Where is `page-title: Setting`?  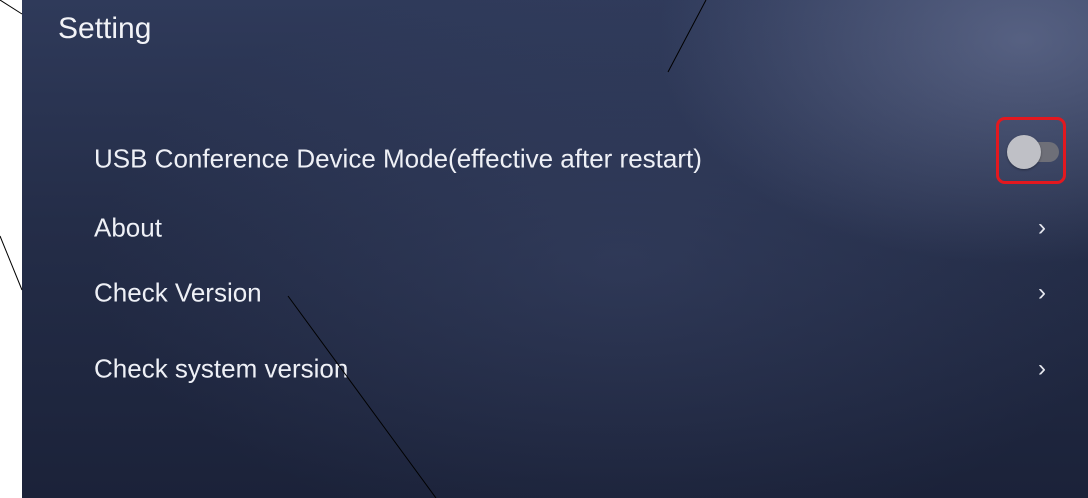 page-title: Setting is located at coordinates (105, 28).